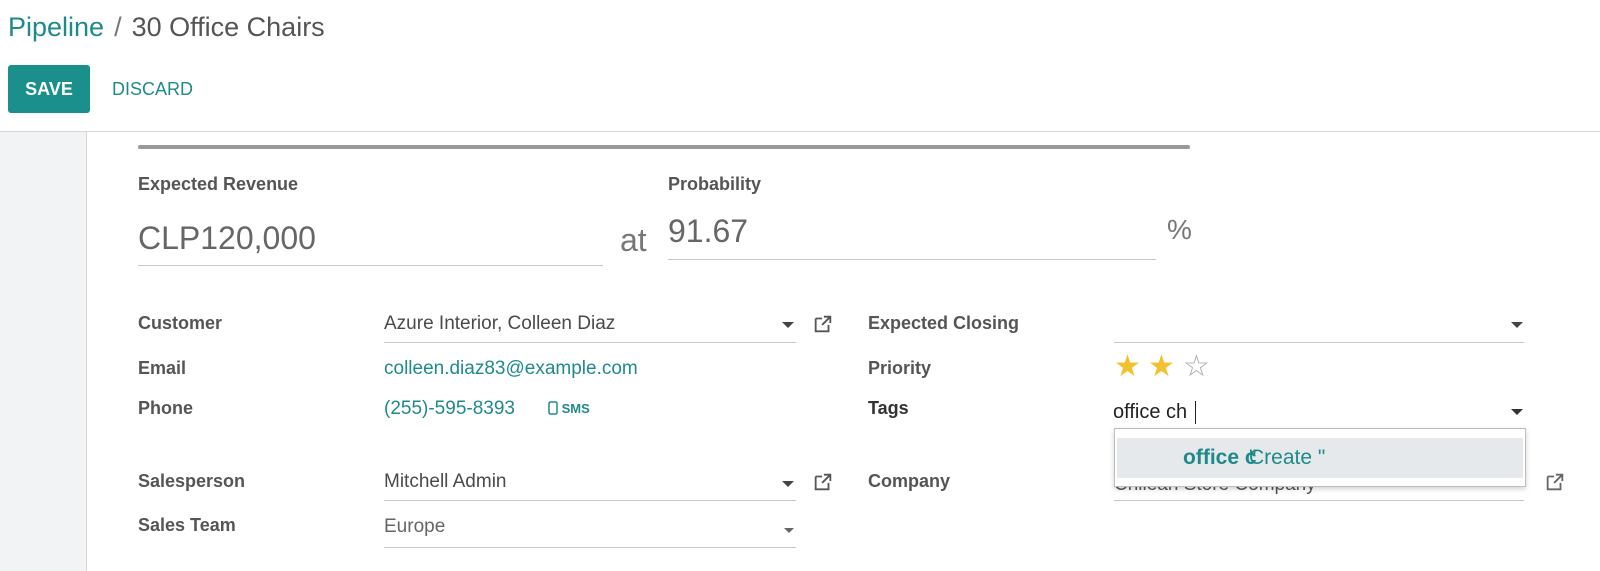  I want to click on sms-label: SMS, so click(575, 408).